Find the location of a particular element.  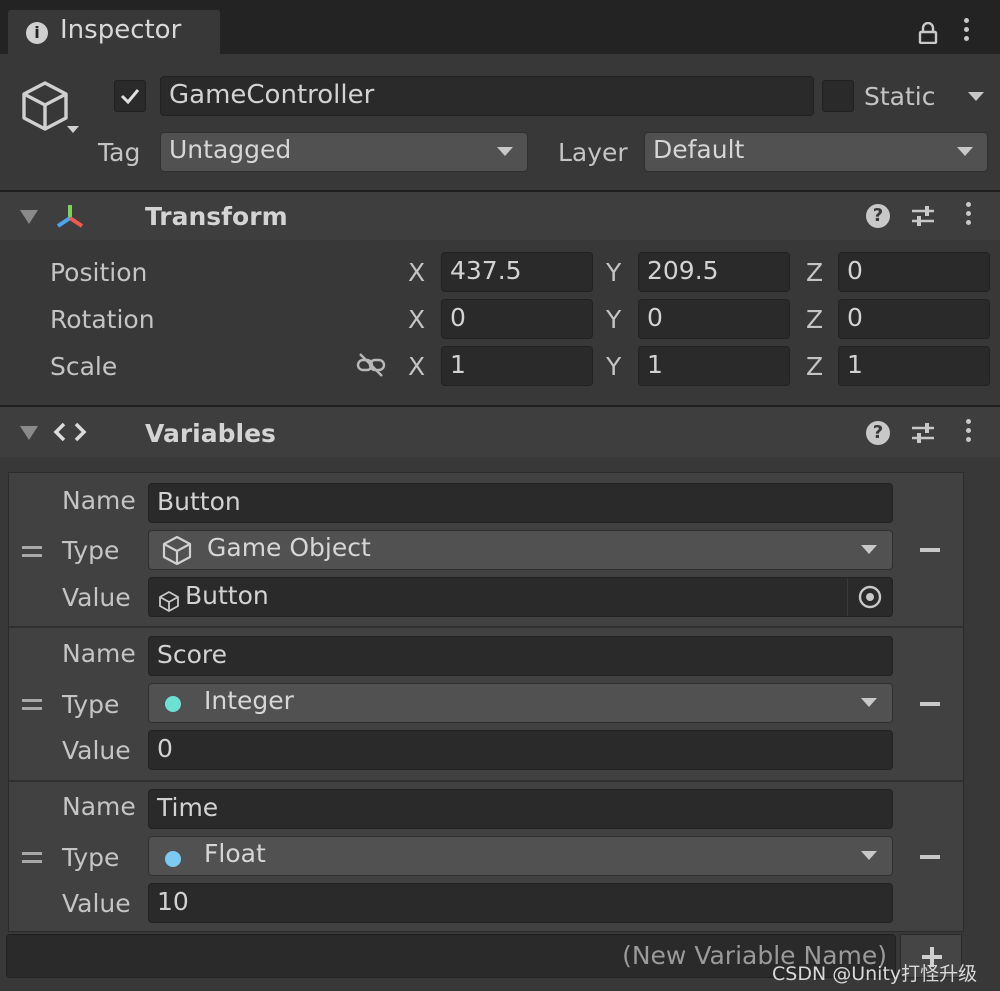

position-y-label: Y is located at coordinates (613, 272).